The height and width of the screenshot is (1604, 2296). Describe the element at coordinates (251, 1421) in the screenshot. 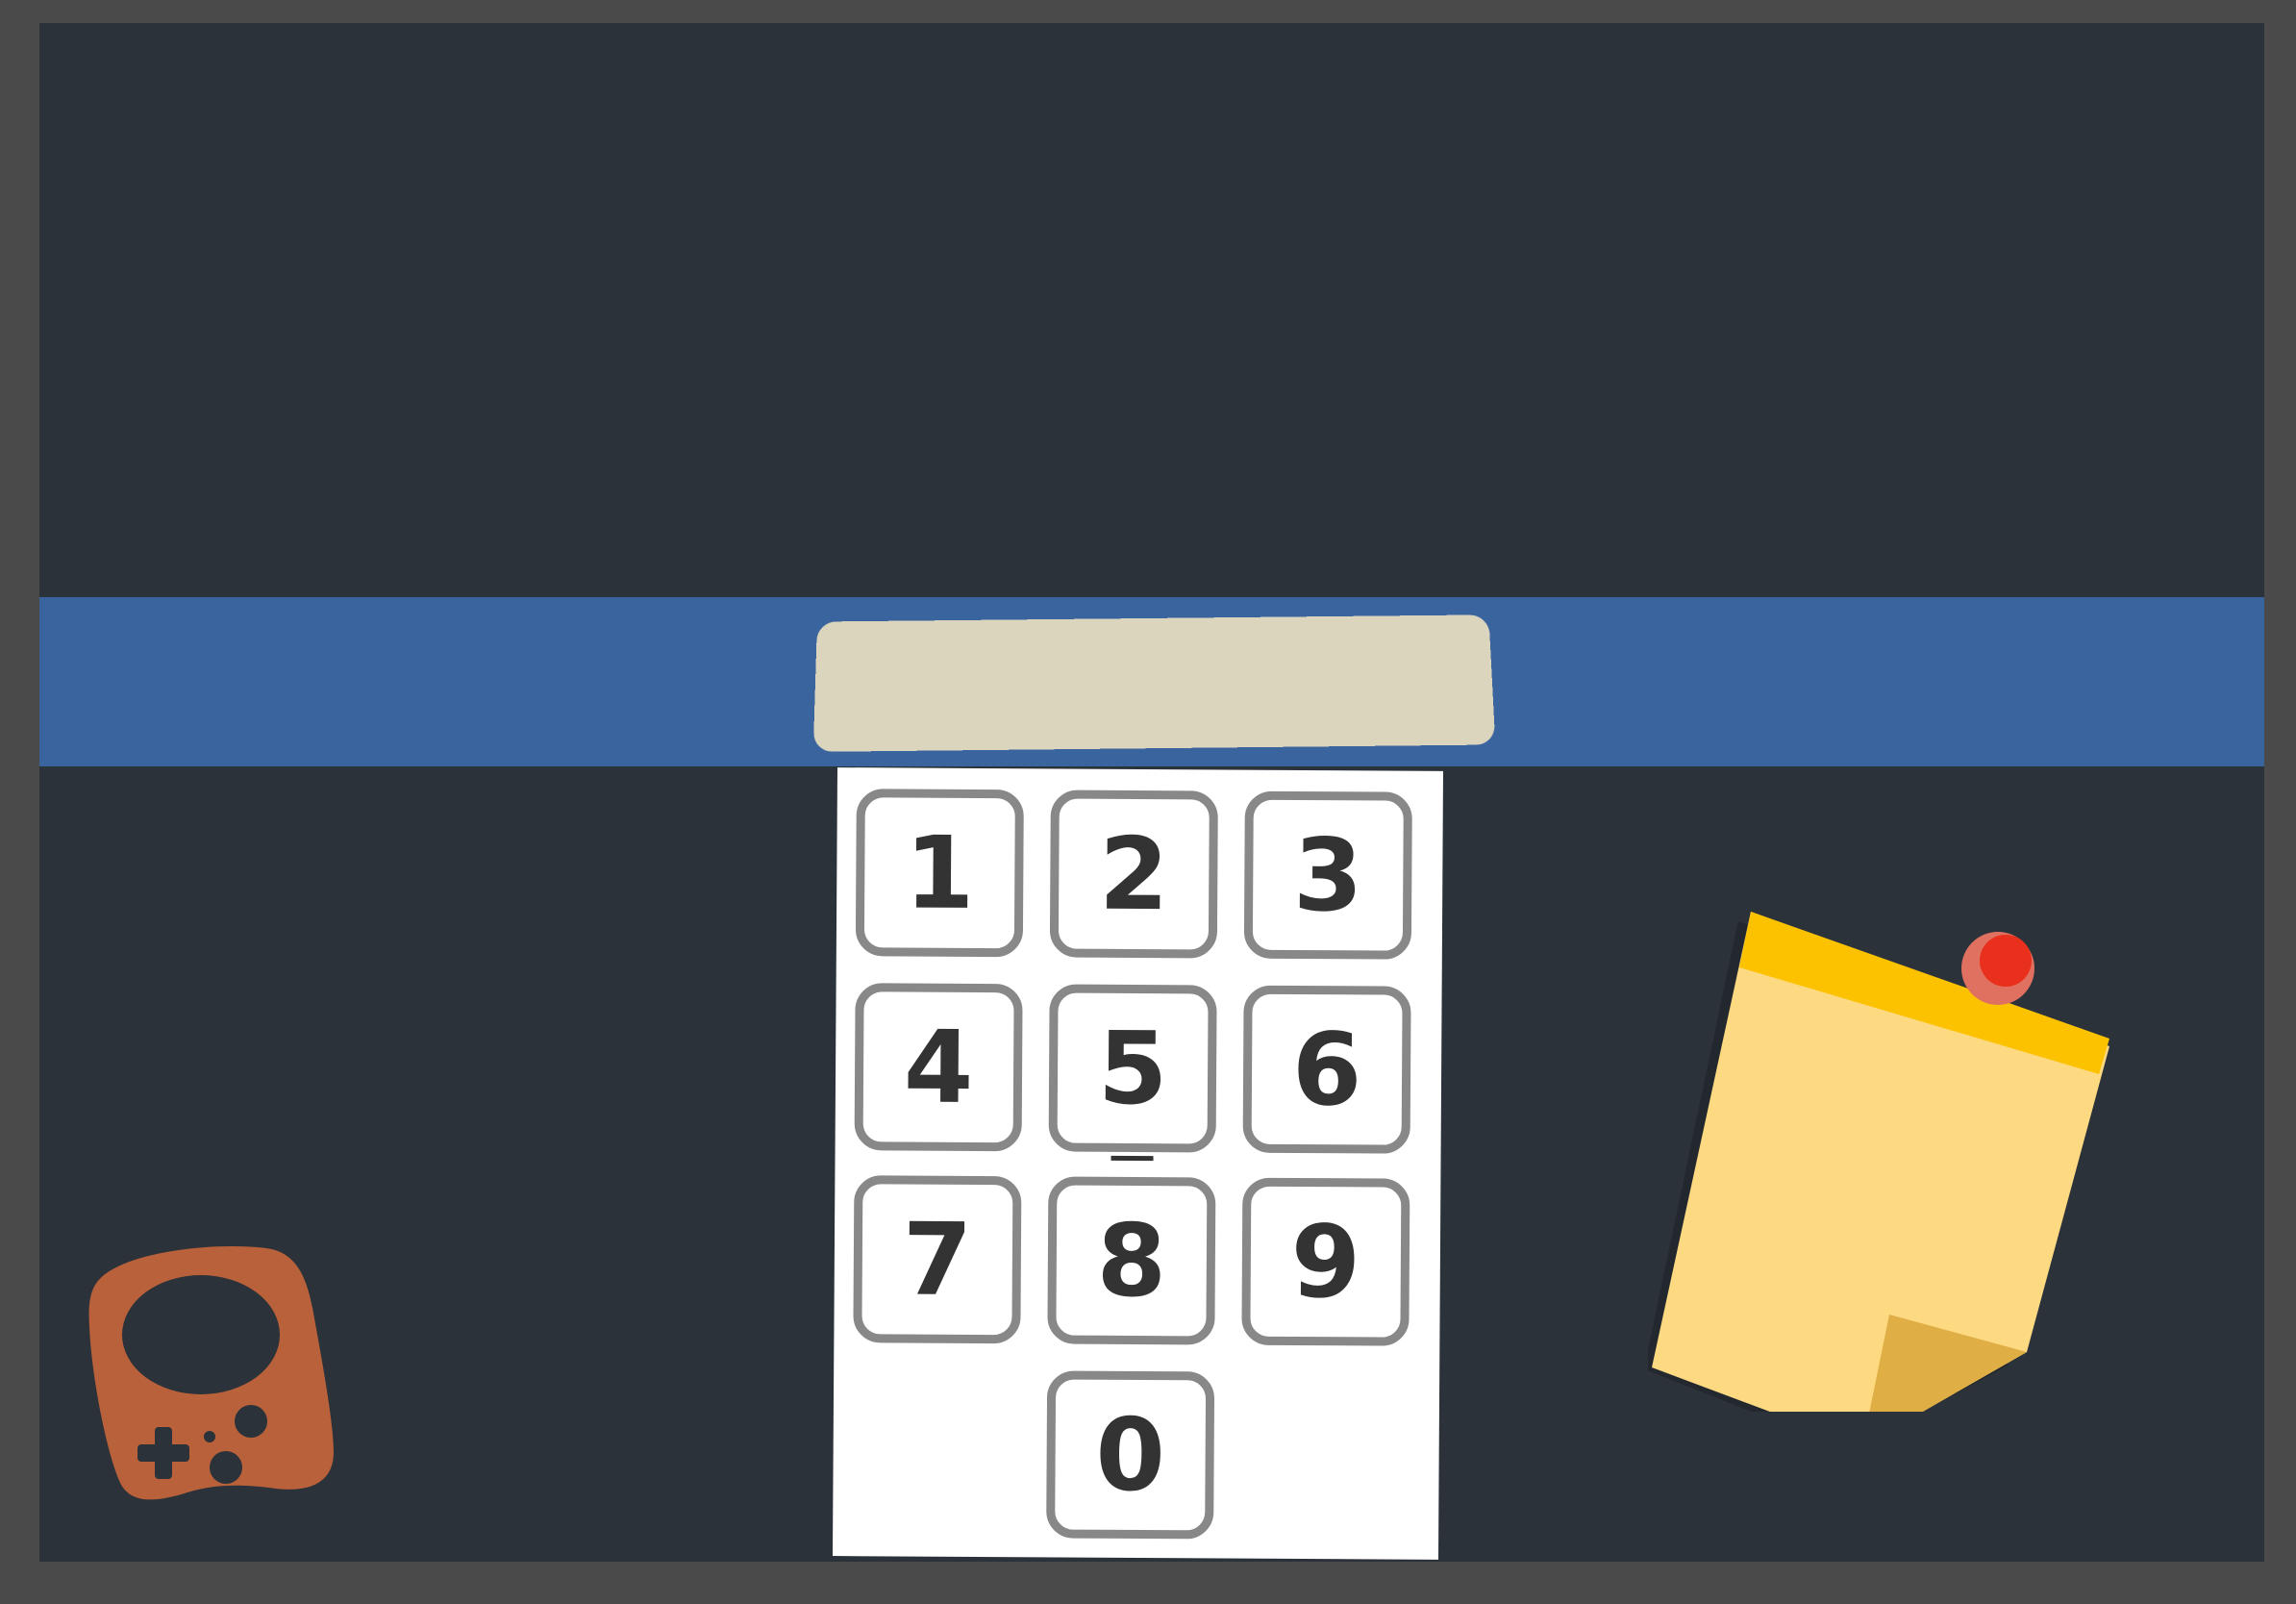

I see `gamepad-button-a` at that location.